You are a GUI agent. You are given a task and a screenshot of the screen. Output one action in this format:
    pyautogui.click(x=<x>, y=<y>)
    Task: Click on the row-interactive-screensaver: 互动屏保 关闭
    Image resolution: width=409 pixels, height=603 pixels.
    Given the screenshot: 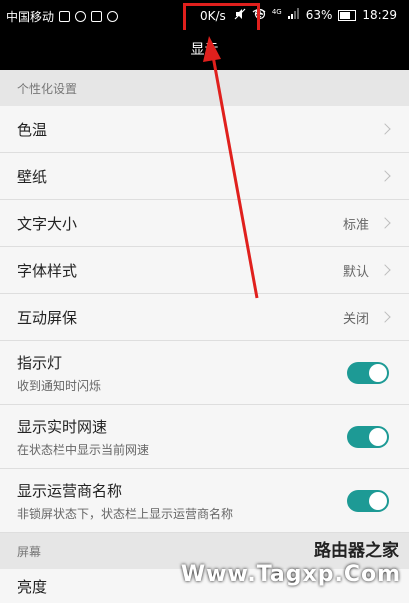 What is the action you would take?
    pyautogui.click(x=204, y=317)
    